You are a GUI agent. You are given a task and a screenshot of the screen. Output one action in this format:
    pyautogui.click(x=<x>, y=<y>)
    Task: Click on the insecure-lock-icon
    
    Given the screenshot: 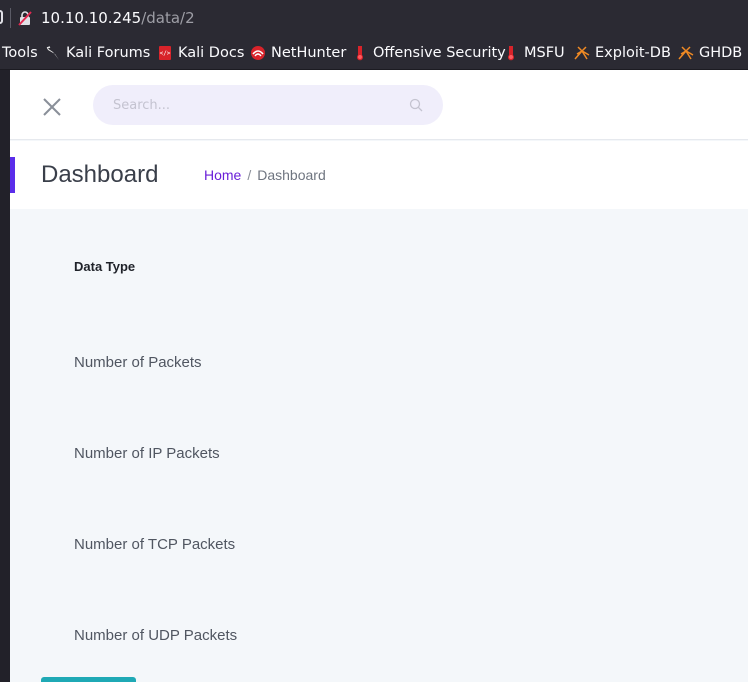 What is the action you would take?
    pyautogui.click(x=25, y=18)
    